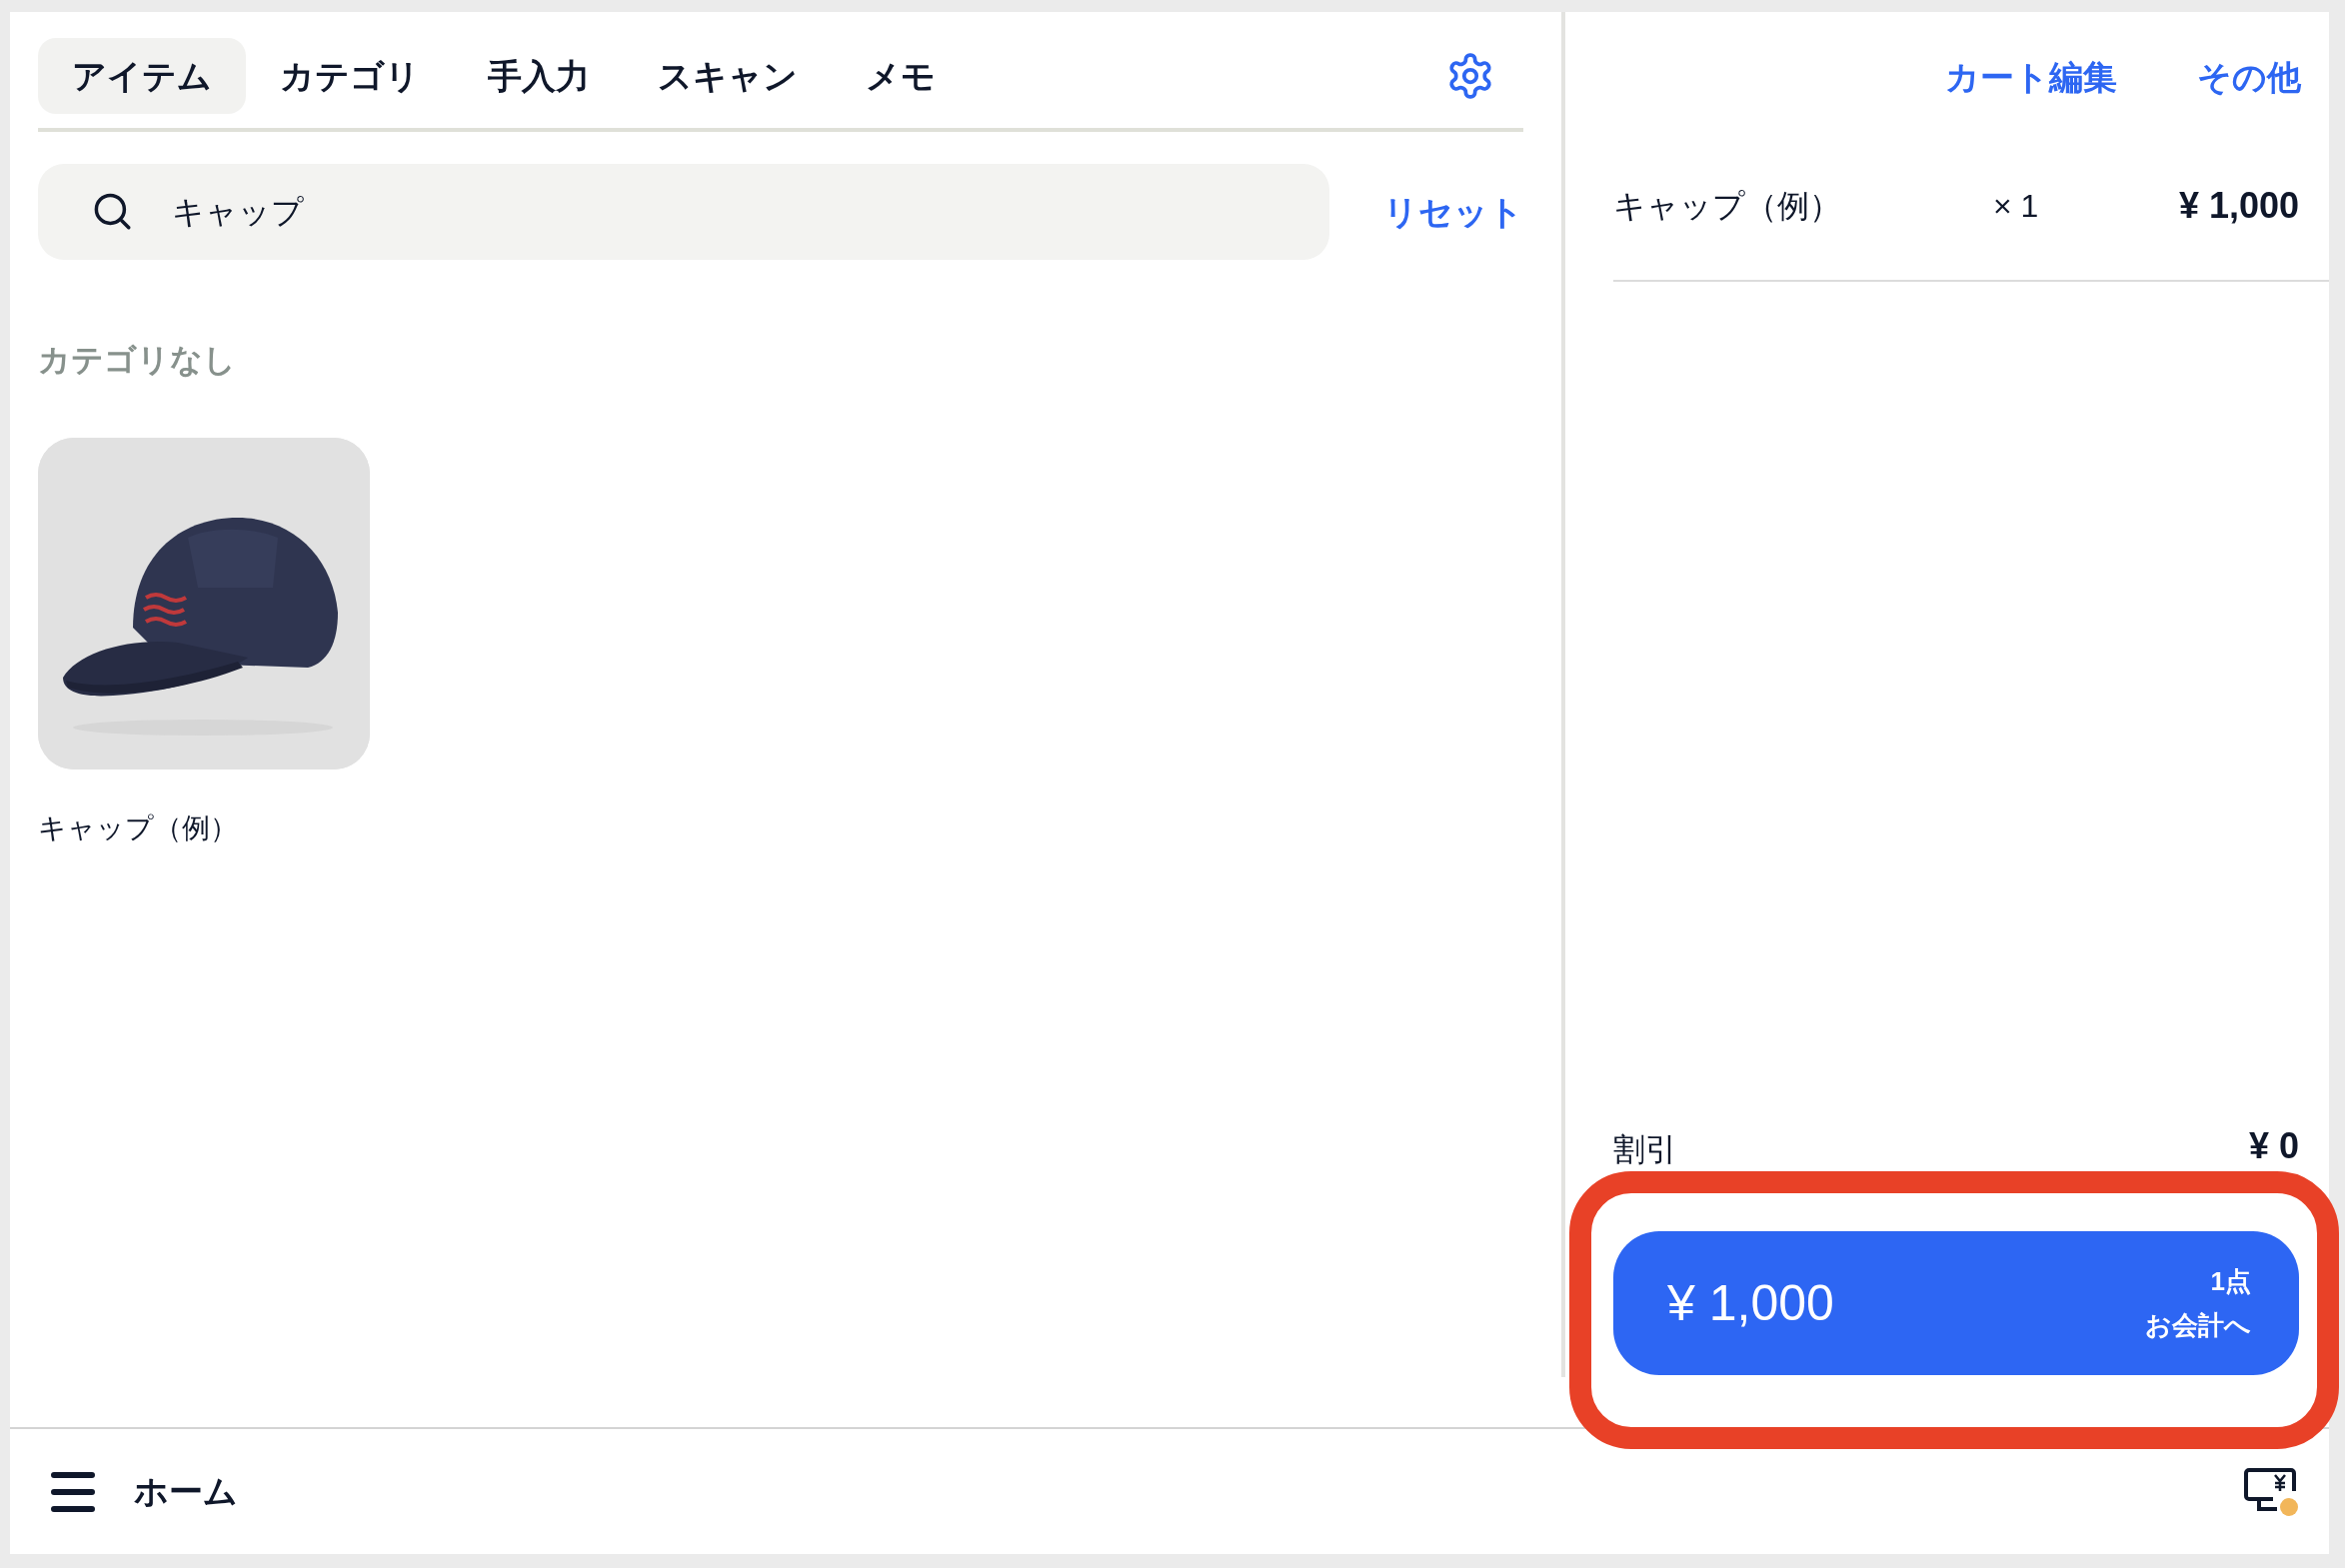 The width and height of the screenshot is (2345, 1568). I want to click on tab: アイテム, so click(142, 76).